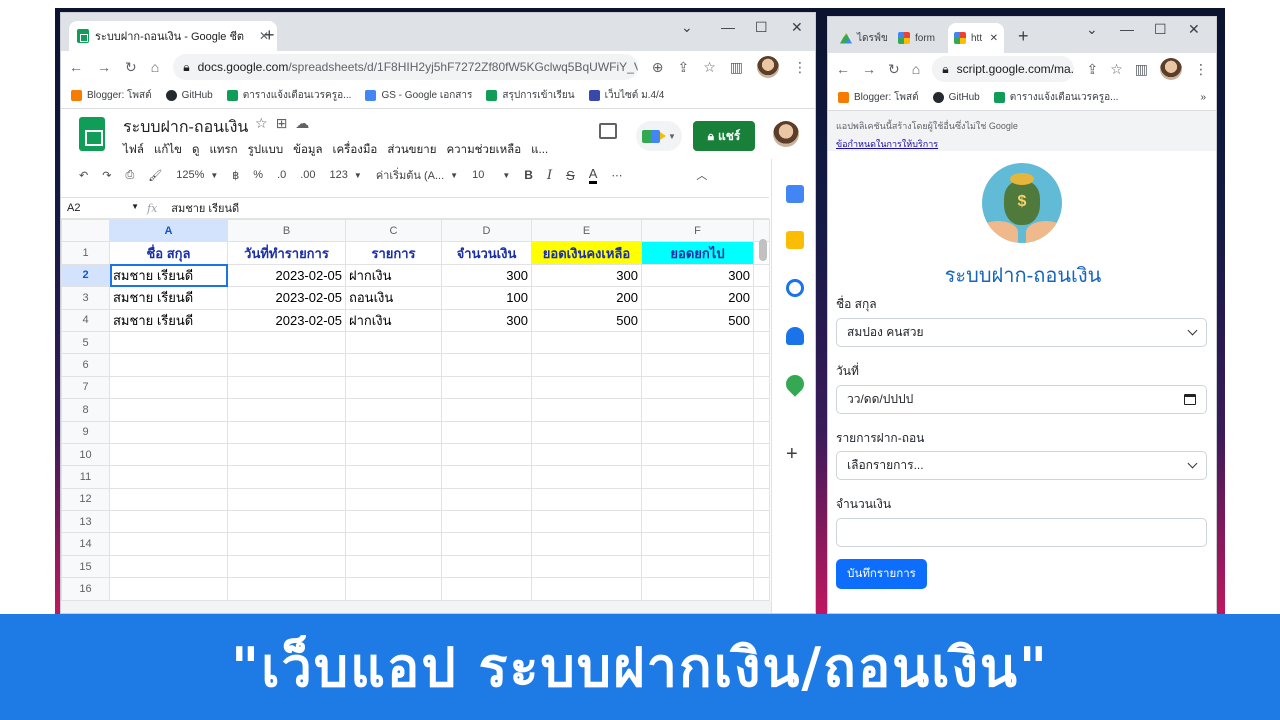 Image resolution: width=1280 pixels, height=720 pixels. What do you see at coordinates (869, 69) in the screenshot?
I see `forward-icon: →` at bounding box center [869, 69].